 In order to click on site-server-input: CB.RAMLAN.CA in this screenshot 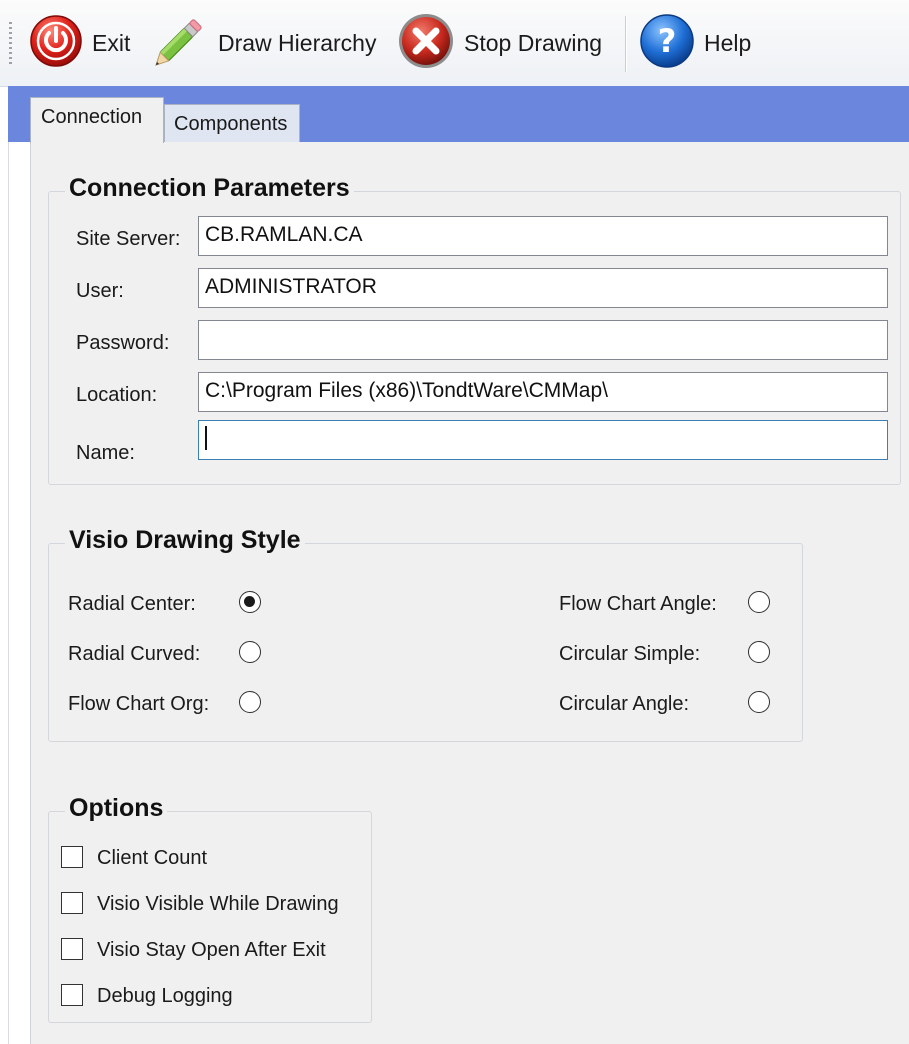, I will do `click(543, 236)`.